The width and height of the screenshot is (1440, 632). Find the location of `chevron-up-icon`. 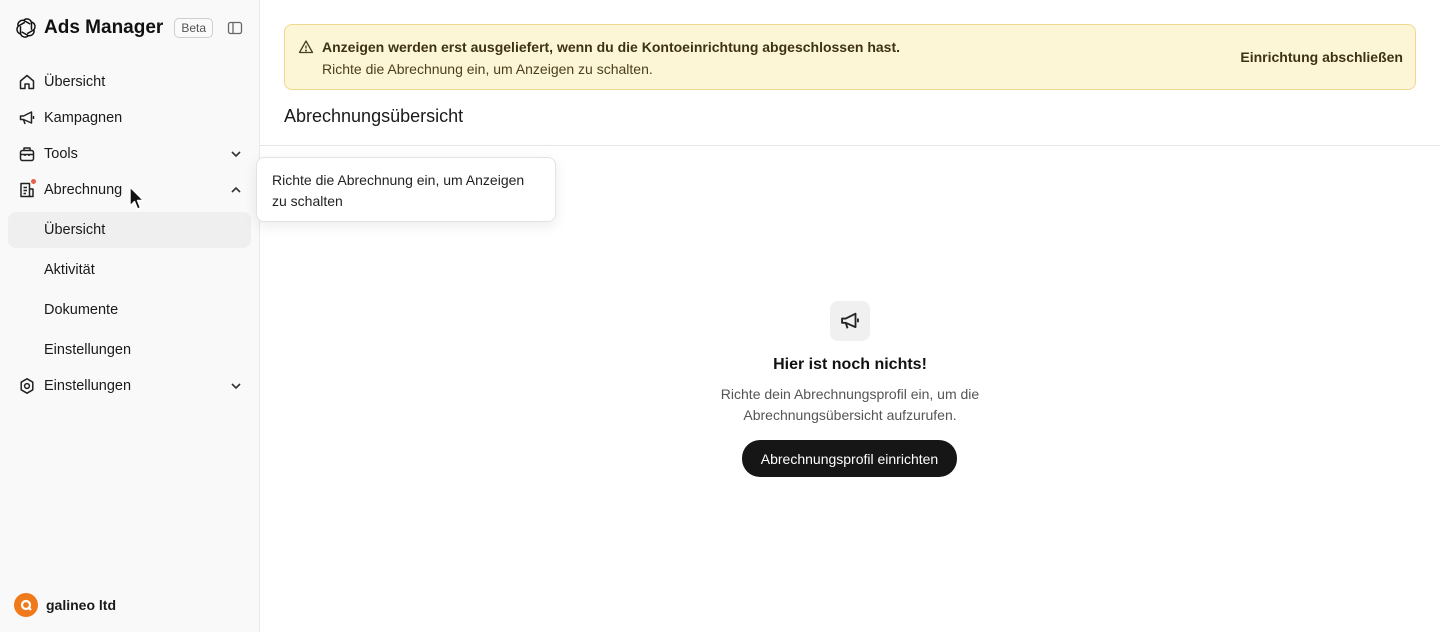

chevron-up-icon is located at coordinates (236, 189).